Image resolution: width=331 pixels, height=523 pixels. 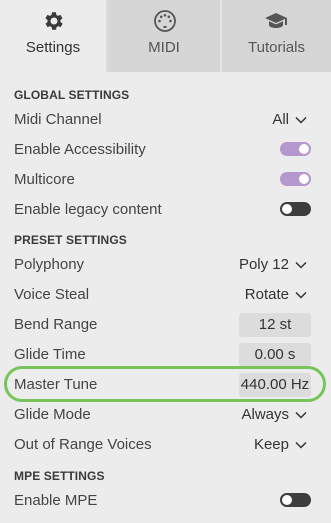 I want to click on glide-mode-dropdown: Always, so click(x=274, y=414).